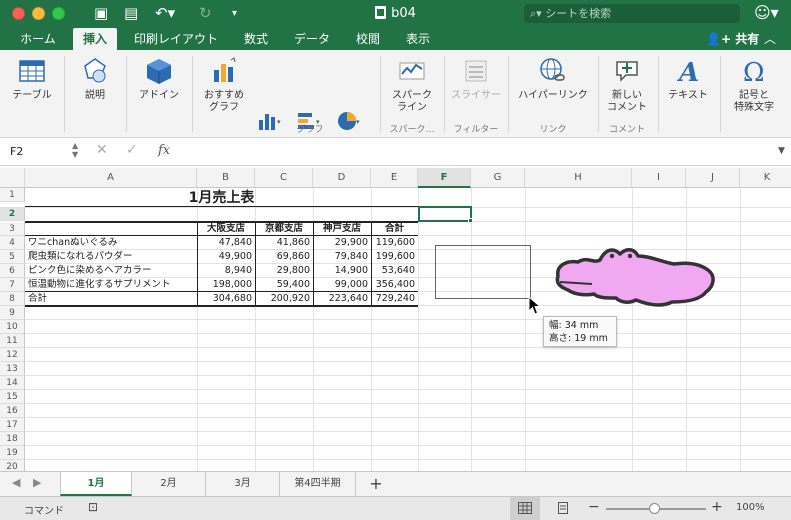  What do you see at coordinates (444, 178) in the screenshot?
I see `column-header-f: F` at bounding box center [444, 178].